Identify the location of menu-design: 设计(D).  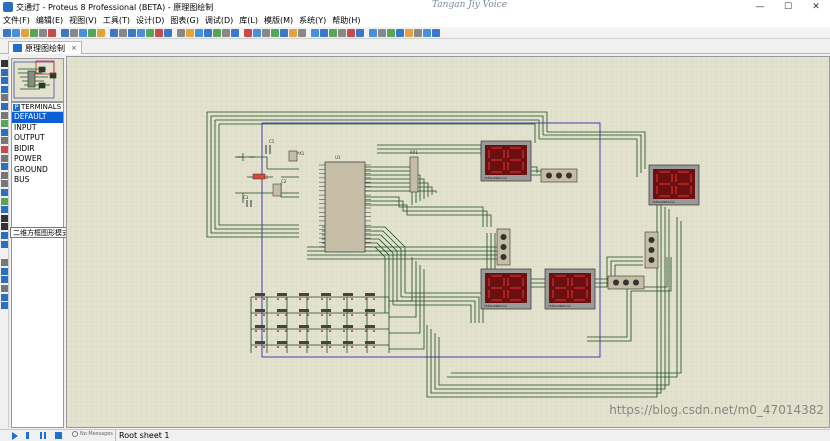
(150, 20).